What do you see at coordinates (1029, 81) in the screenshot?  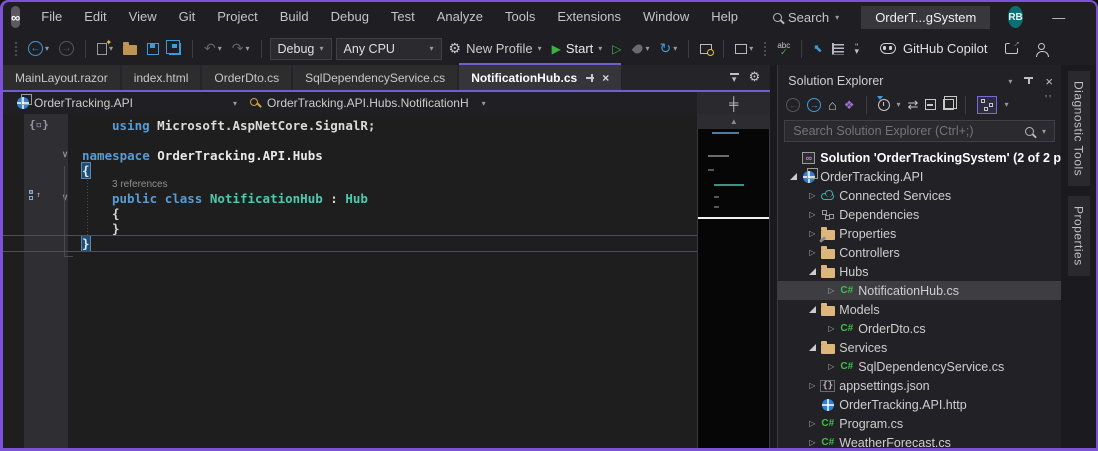 I see `pin-icon` at bounding box center [1029, 81].